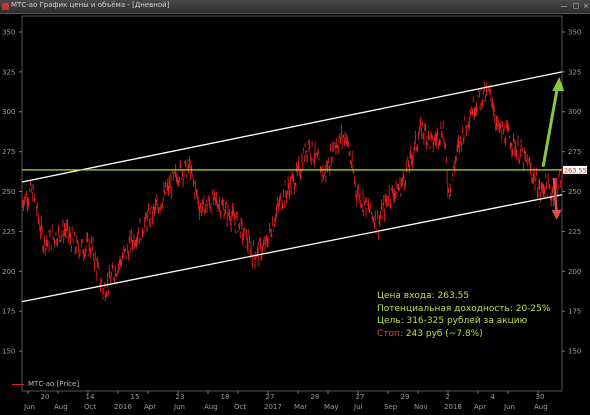 The width and height of the screenshot is (590, 415). What do you see at coordinates (574, 312) in the screenshot?
I see `y-tick-label-right: 175` at bounding box center [574, 312].